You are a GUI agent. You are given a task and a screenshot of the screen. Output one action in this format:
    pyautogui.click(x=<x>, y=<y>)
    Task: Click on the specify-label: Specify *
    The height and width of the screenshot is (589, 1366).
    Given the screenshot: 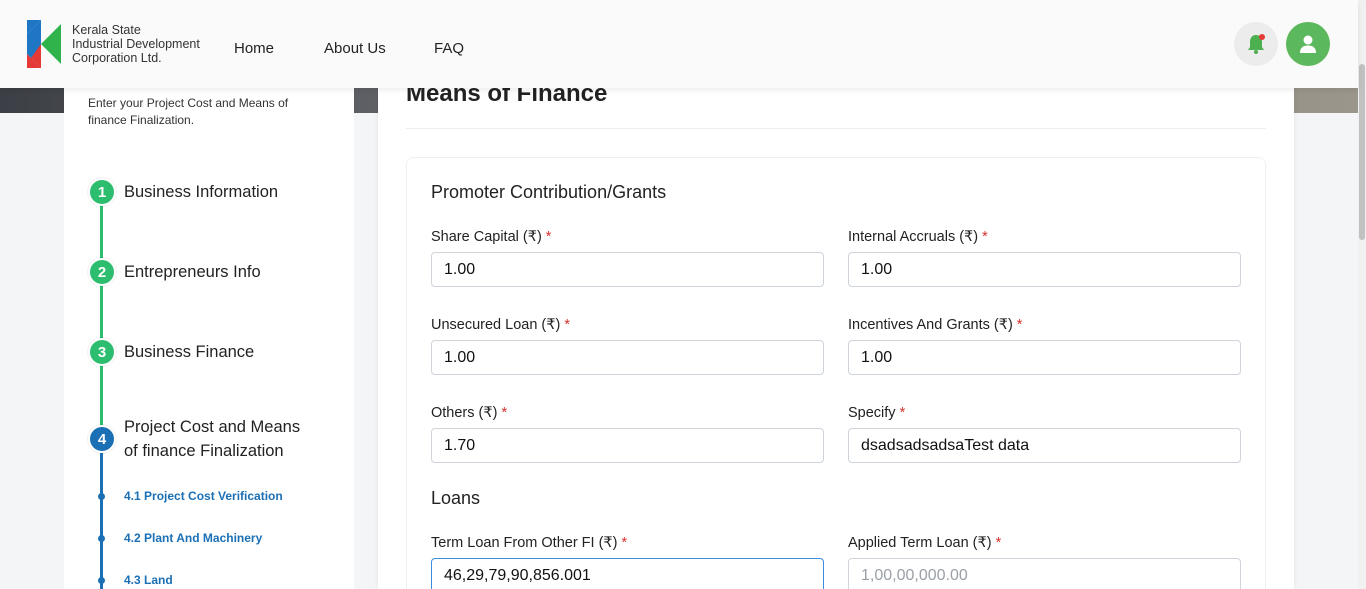 What is the action you would take?
    pyautogui.click(x=876, y=413)
    